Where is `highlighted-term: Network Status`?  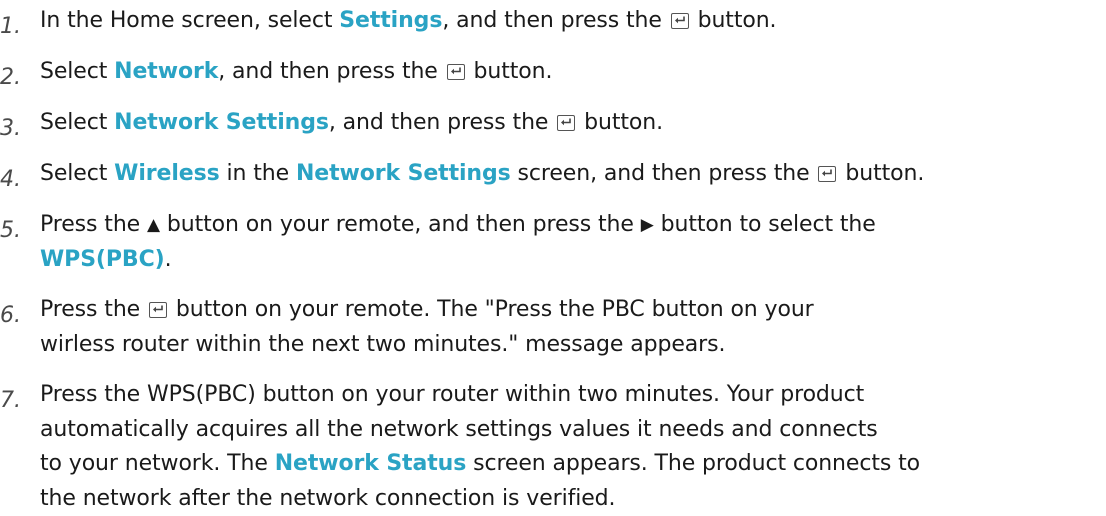
highlighted-term: Network Status is located at coordinates (370, 463).